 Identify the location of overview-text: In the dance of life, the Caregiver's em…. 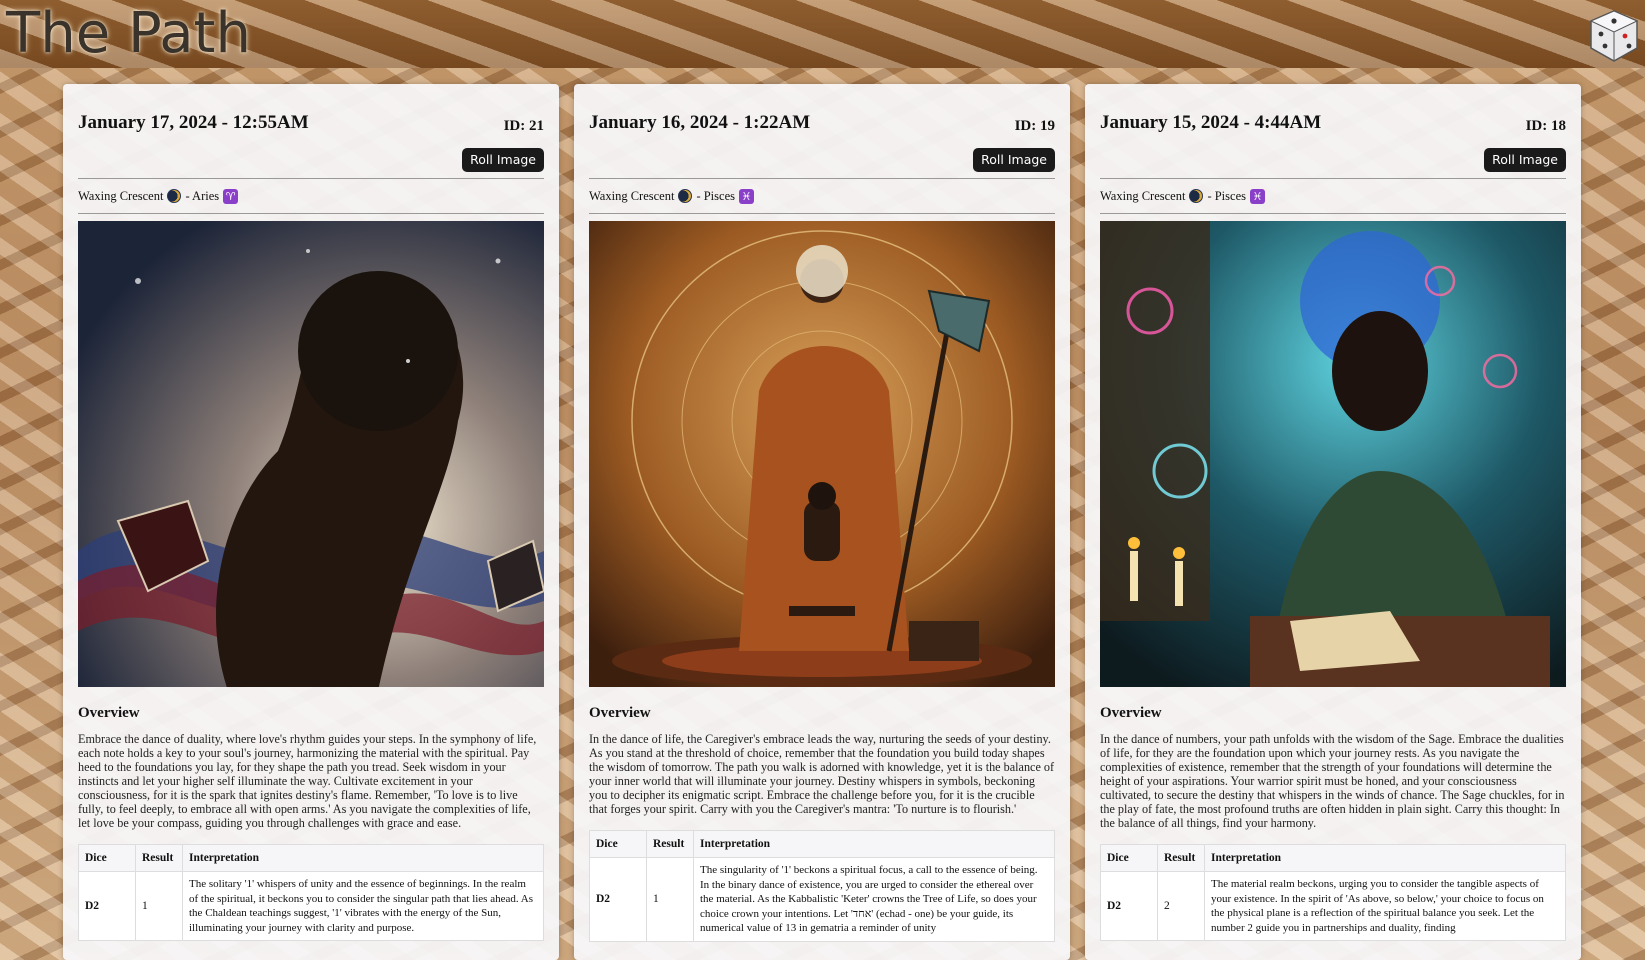
(822, 774).